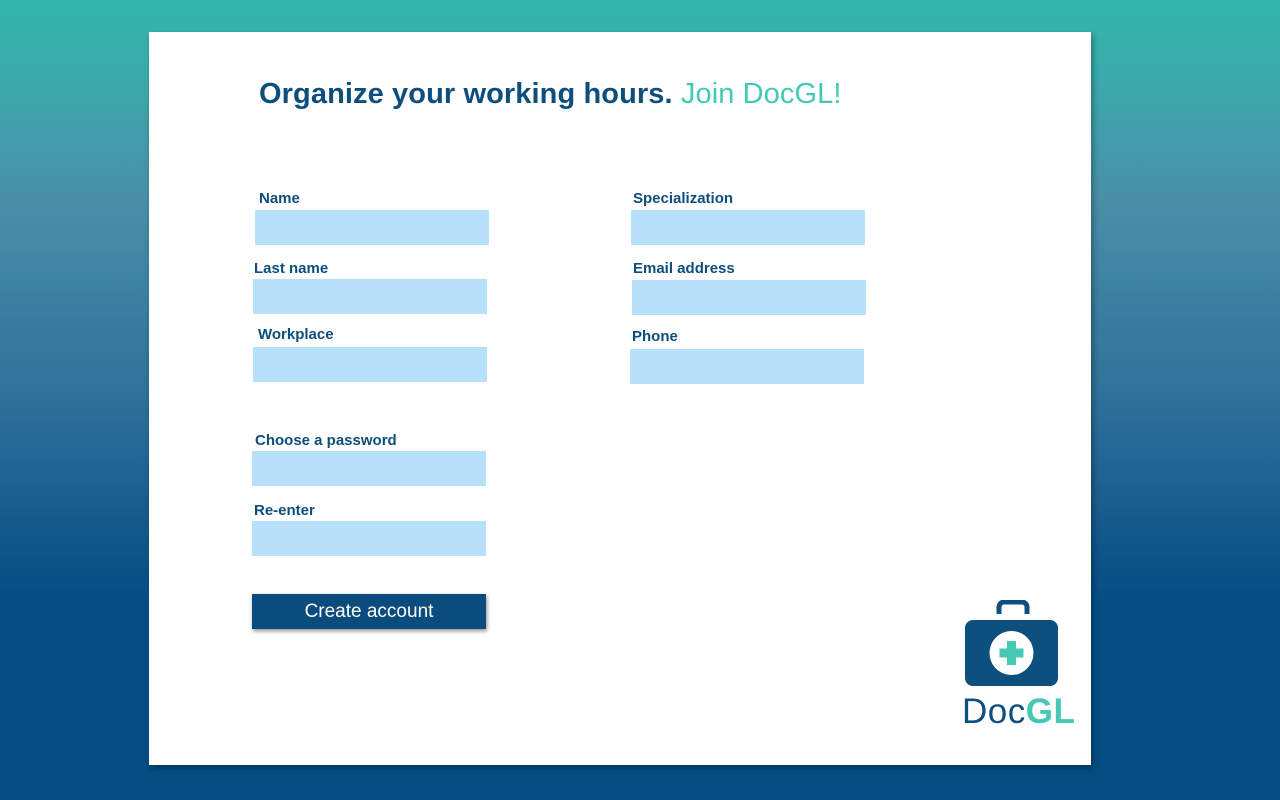 This screenshot has width=1280, height=800. Describe the element at coordinates (1011, 643) in the screenshot. I see `medical-kit-icon` at that location.